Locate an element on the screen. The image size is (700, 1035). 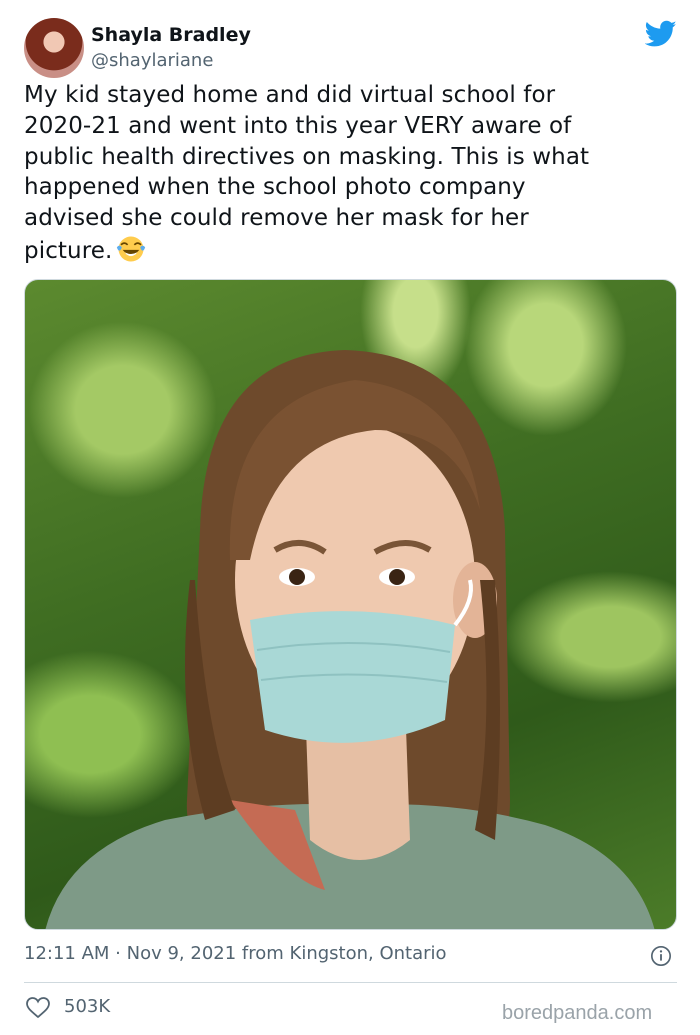
author-name: Shayla Bradley is located at coordinates (171, 35).